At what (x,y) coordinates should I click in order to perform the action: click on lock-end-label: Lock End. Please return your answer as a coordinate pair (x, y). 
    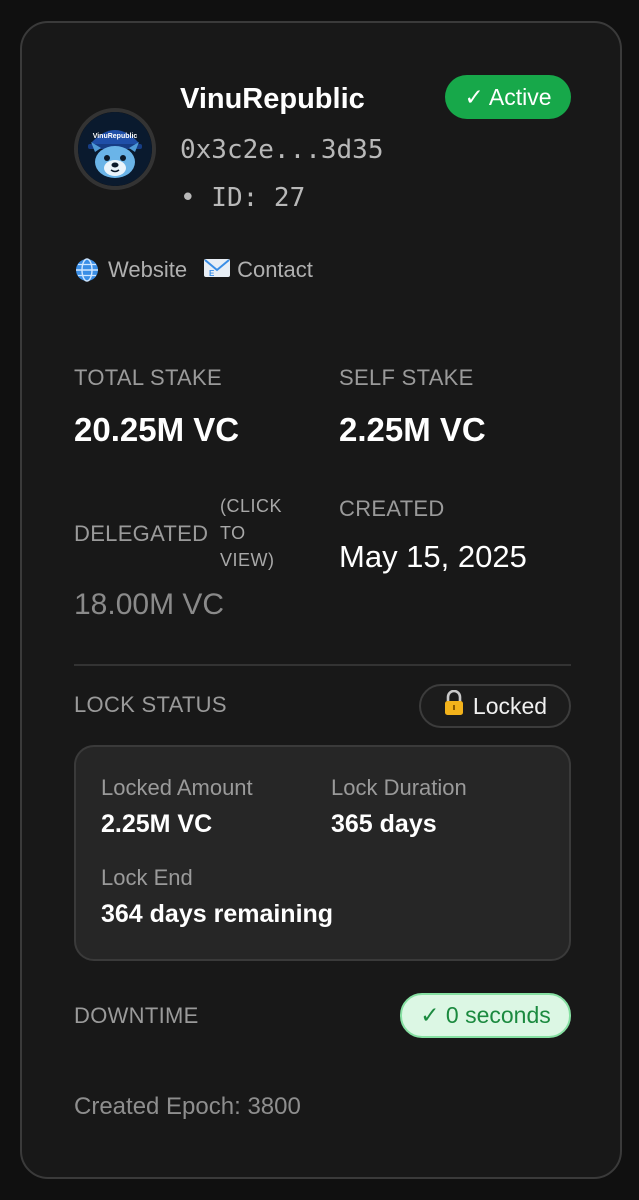
    Looking at the image, I should click on (147, 877).